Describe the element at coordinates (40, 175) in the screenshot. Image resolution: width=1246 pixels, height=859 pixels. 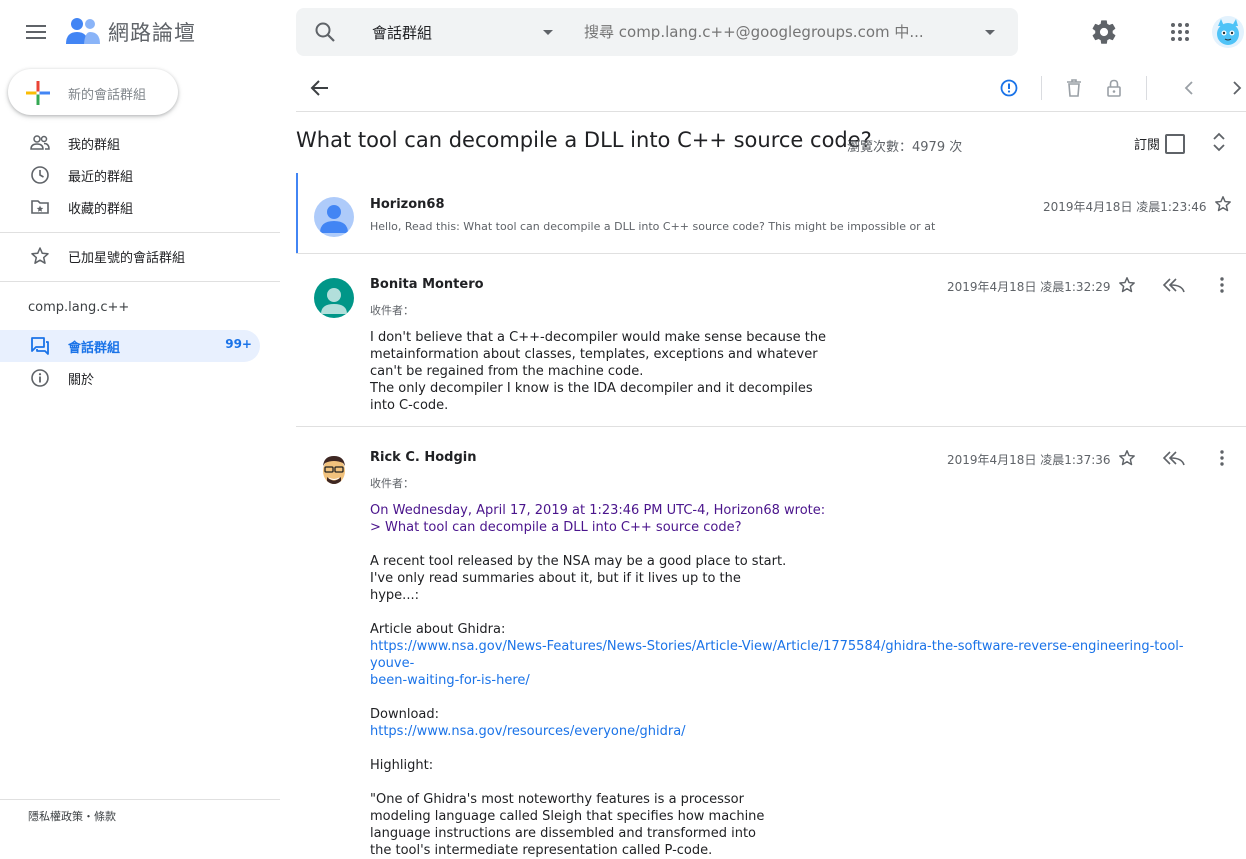
I see `clock-icon` at that location.